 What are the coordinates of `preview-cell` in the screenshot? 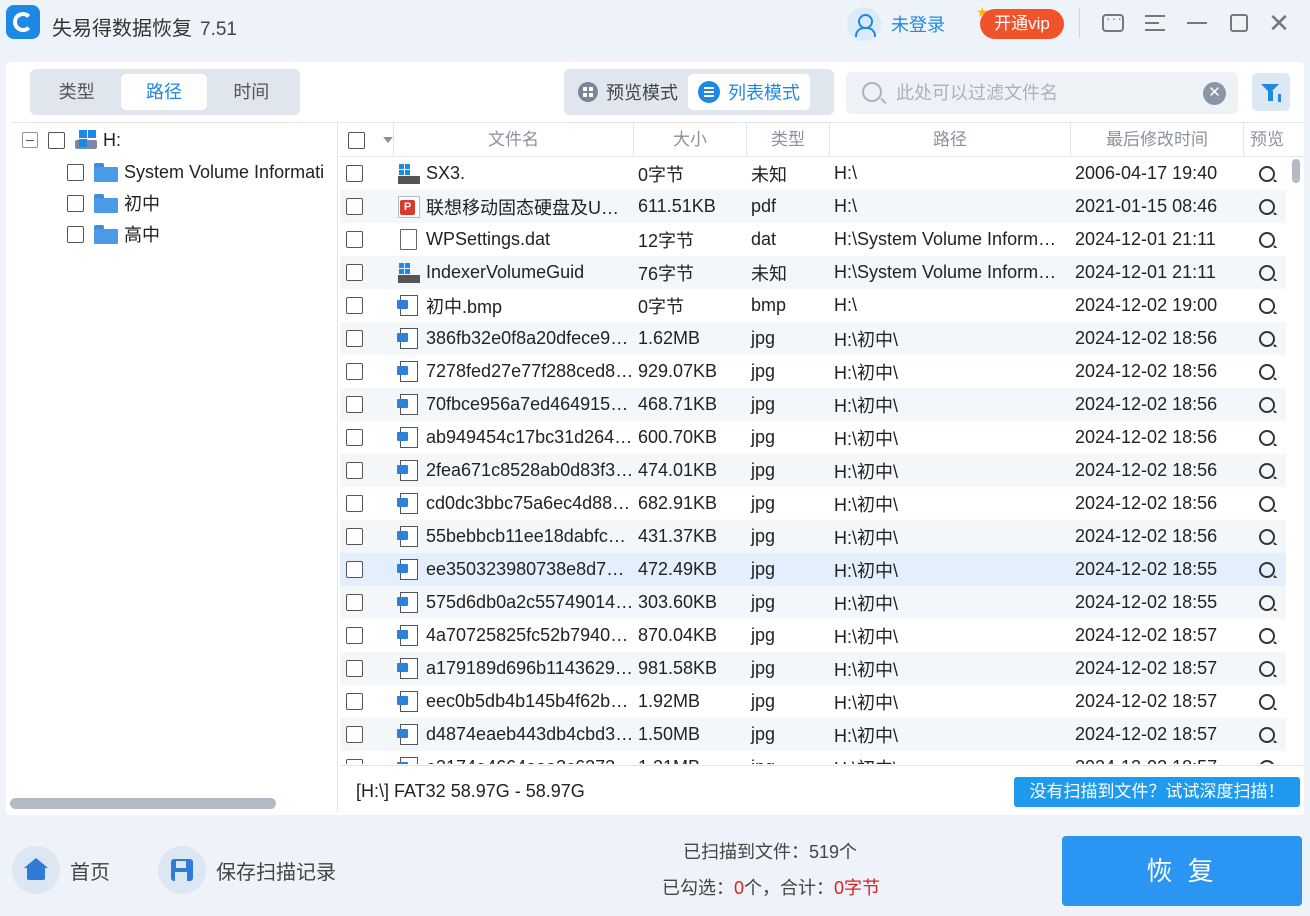 It's located at (1265, 734).